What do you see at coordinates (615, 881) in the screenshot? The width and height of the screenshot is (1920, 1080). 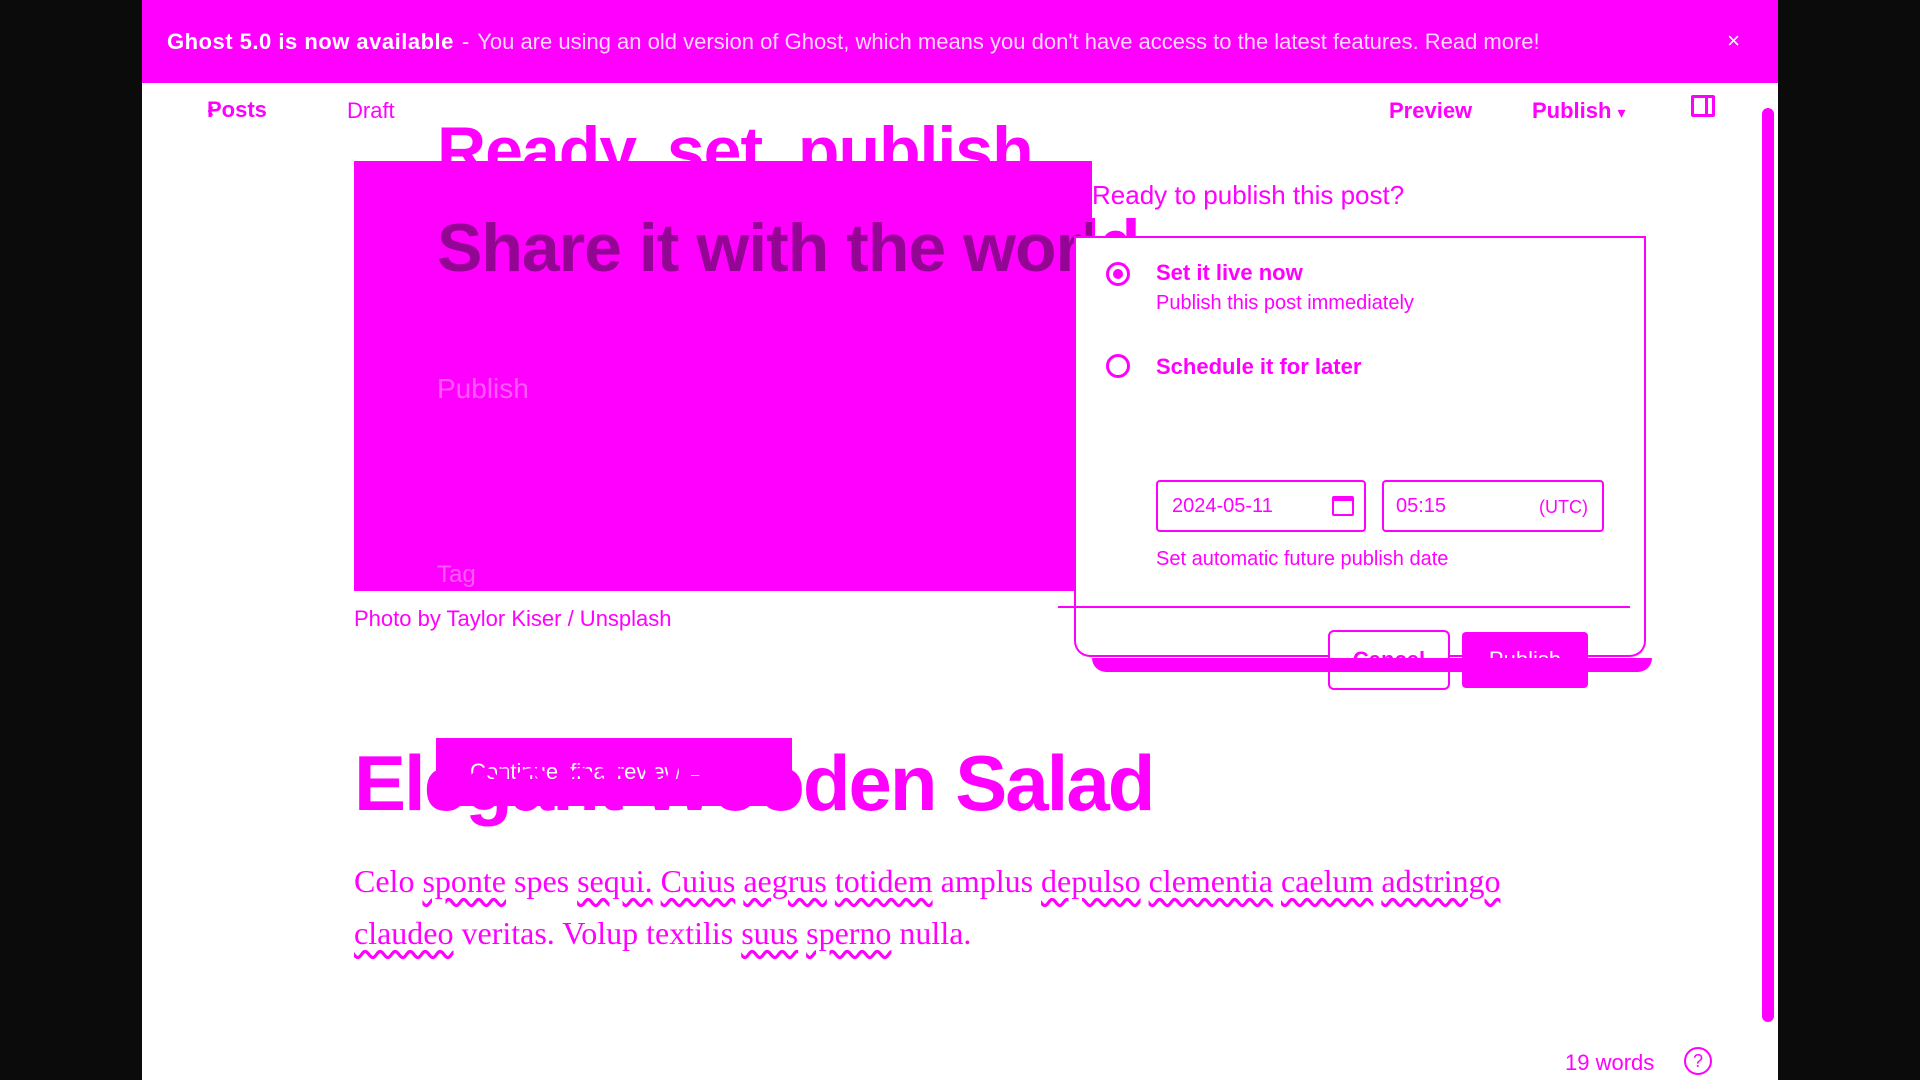 I see `post-body-word: sequi.` at bounding box center [615, 881].